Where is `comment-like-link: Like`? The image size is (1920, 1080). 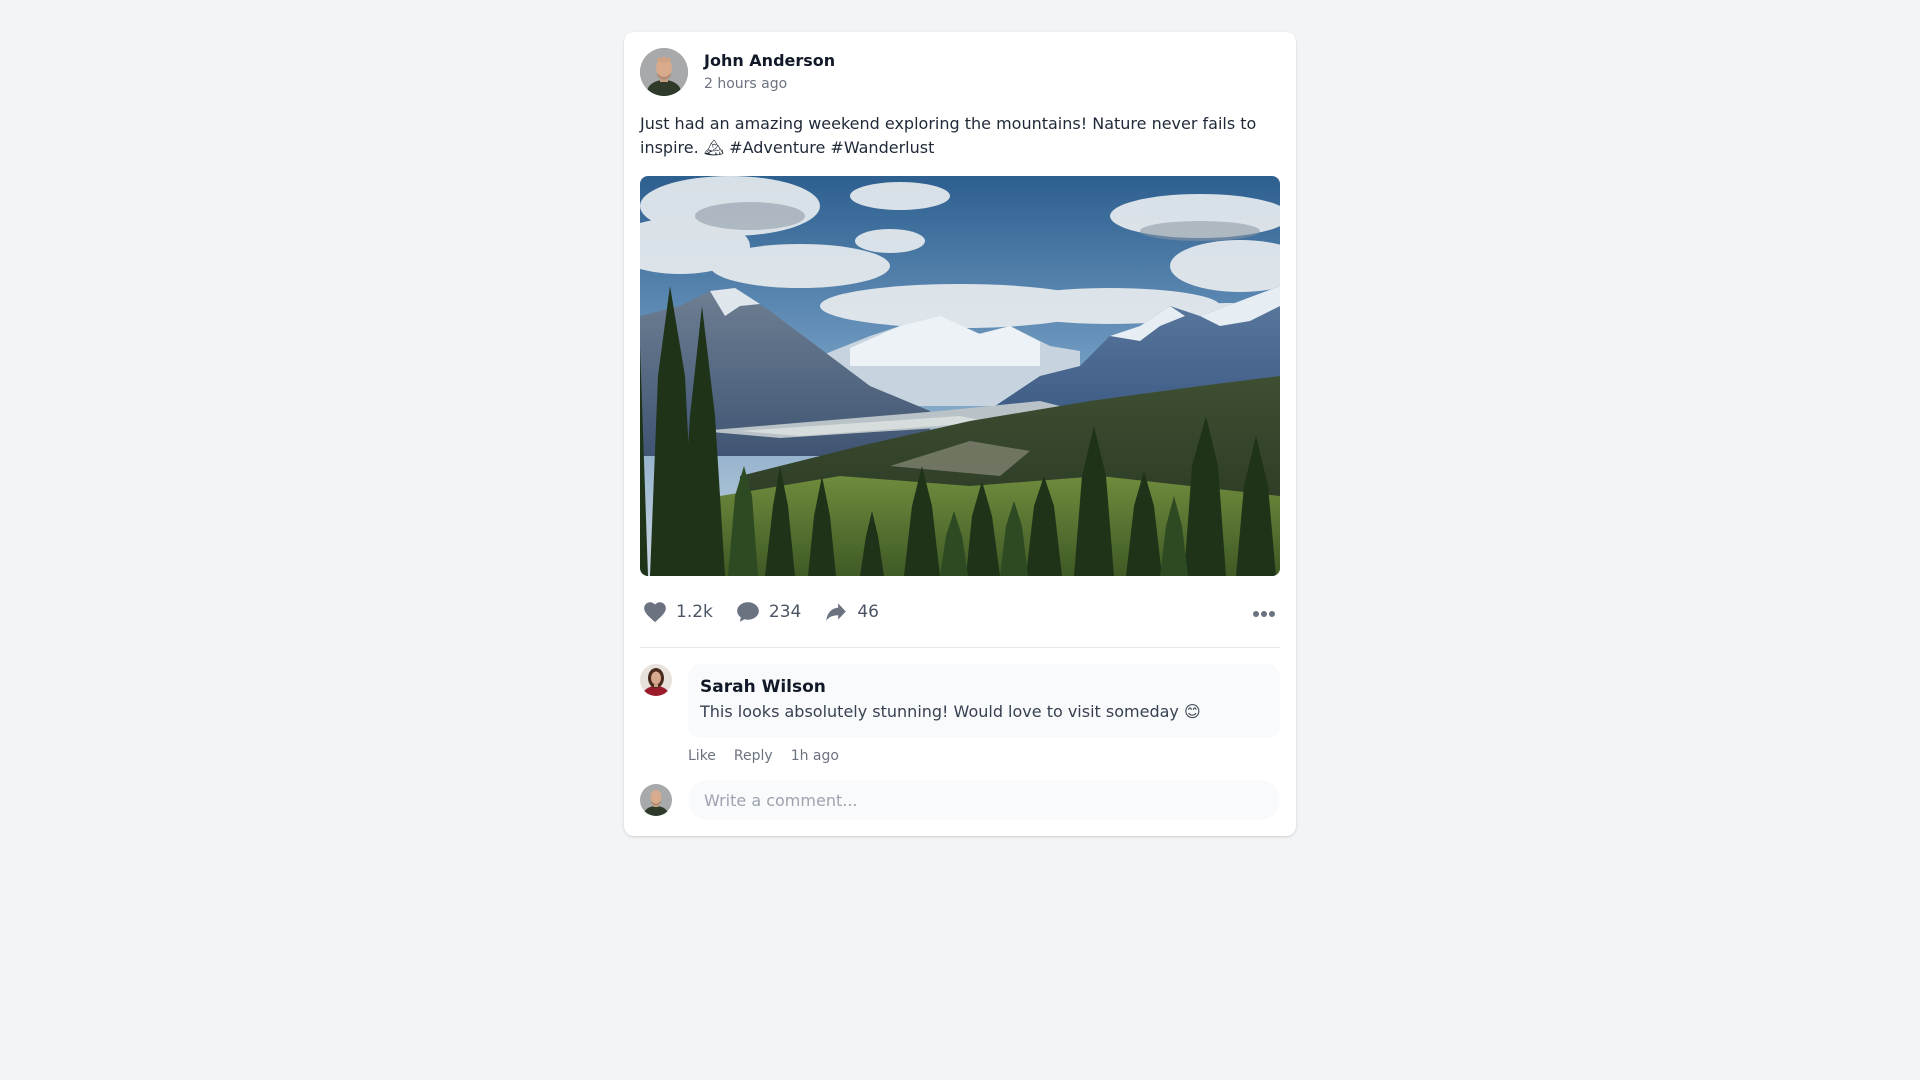 comment-like-link: Like is located at coordinates (702, 756).